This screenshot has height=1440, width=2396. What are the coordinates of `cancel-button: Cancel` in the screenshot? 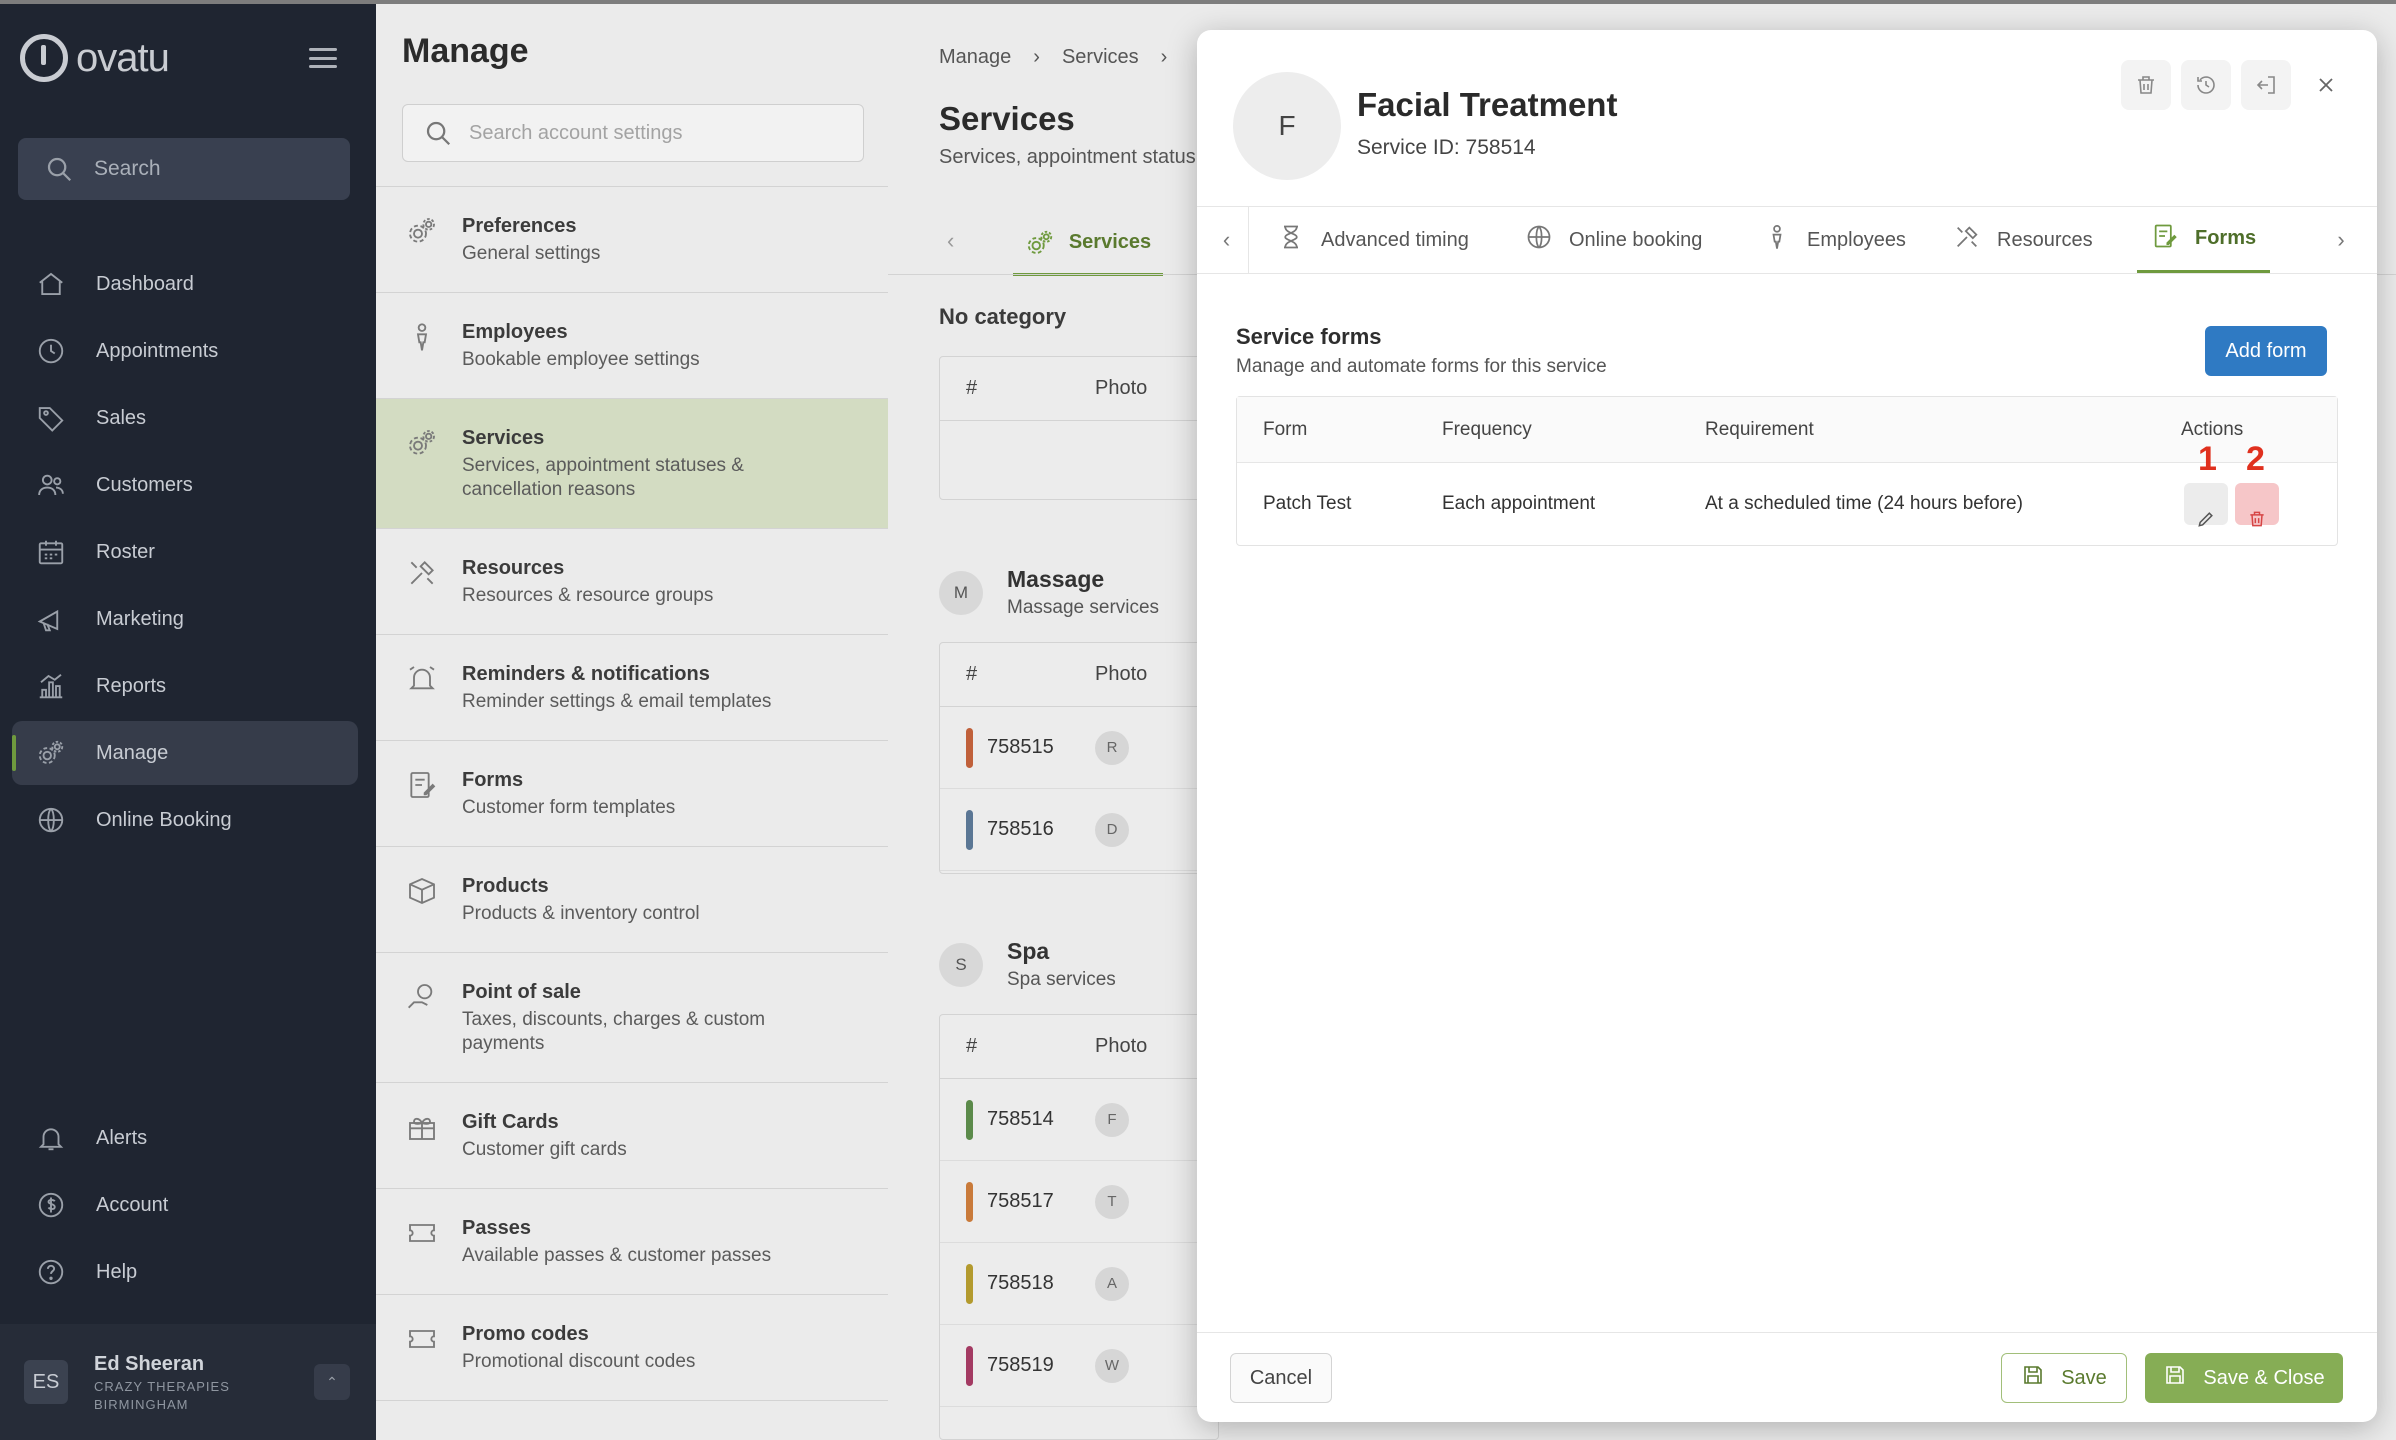 It's located at (1281, 1378).